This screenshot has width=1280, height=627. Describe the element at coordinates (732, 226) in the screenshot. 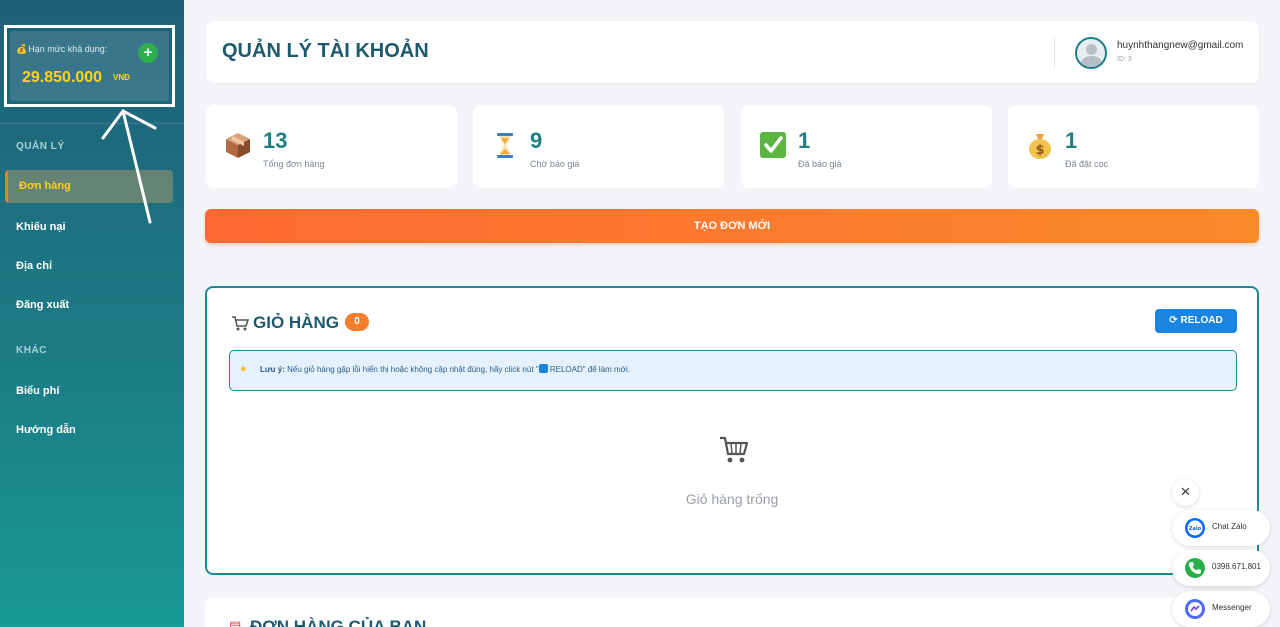

I see `create-order-button: TẠO ĐƠN MỚI` at that location.